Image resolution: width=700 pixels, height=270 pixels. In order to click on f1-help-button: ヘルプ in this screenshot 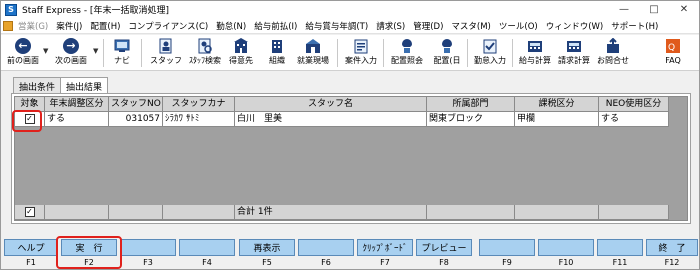, I will do `click(31, 247)`.